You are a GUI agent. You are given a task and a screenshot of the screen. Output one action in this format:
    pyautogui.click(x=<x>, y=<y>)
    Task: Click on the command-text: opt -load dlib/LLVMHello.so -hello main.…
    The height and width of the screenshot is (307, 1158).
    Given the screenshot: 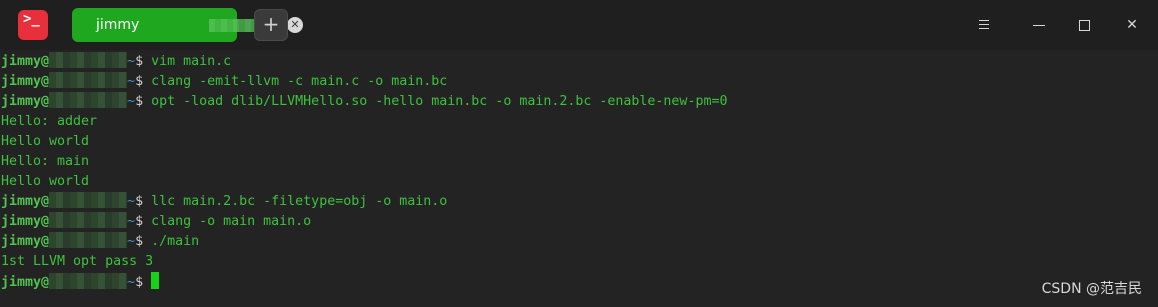 What is the action you would take?
    pyautogui.click(x=439, y=101)
    